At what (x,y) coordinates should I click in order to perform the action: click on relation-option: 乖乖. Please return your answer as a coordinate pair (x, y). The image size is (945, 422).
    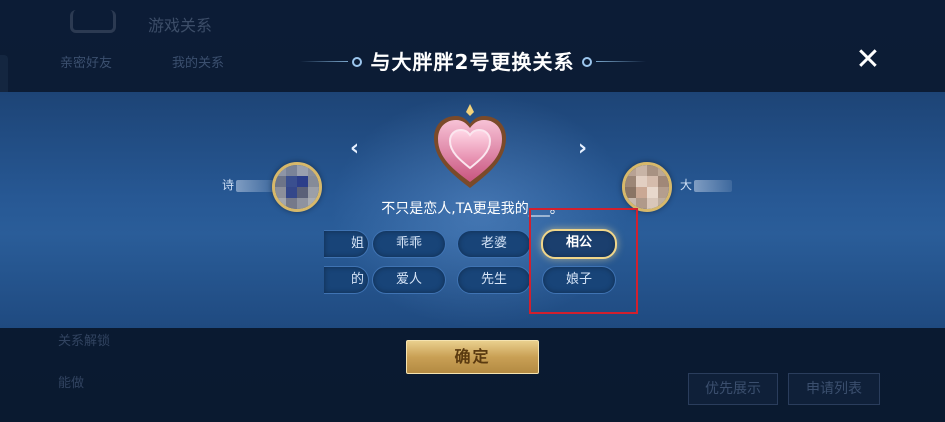
    Looking at the image, I should click on (409, 244).